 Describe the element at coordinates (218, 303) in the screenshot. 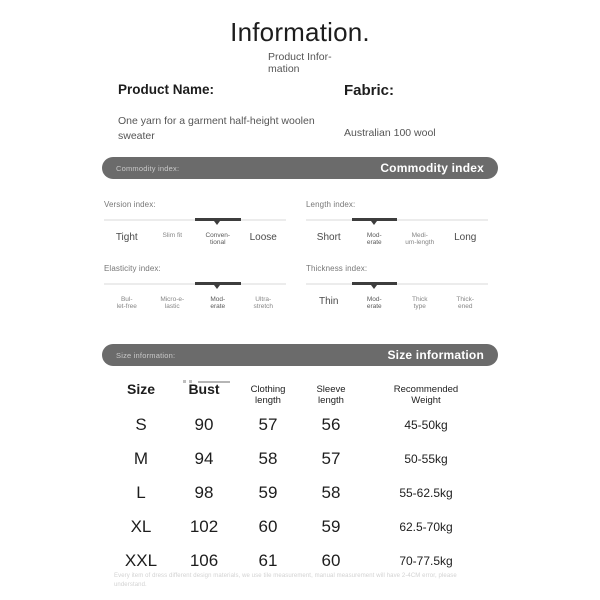

I see `elasticity-option-2: Mod-erate` at that location.